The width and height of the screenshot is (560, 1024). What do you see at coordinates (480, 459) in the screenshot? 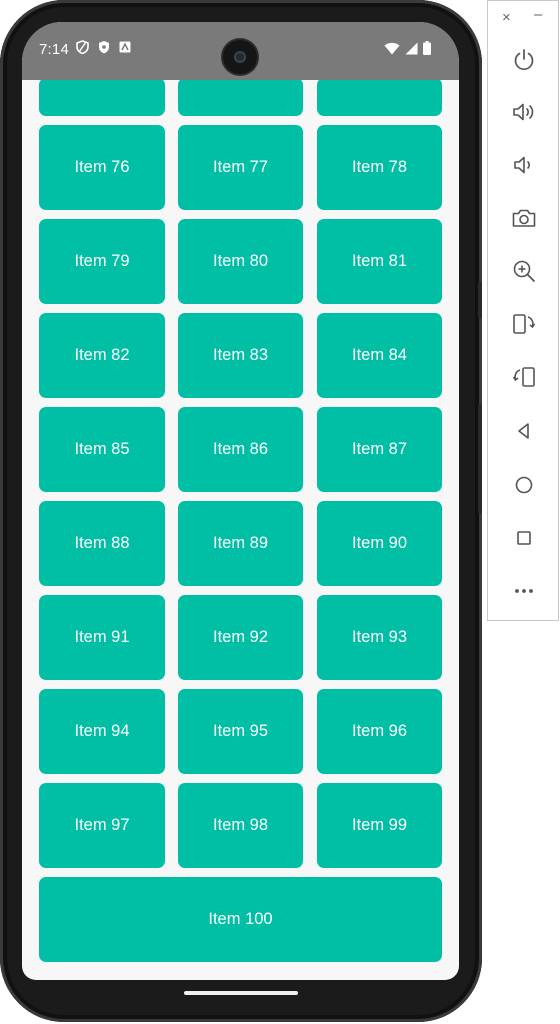
I see `phone-volume-button` at bounding box center [480, 459].